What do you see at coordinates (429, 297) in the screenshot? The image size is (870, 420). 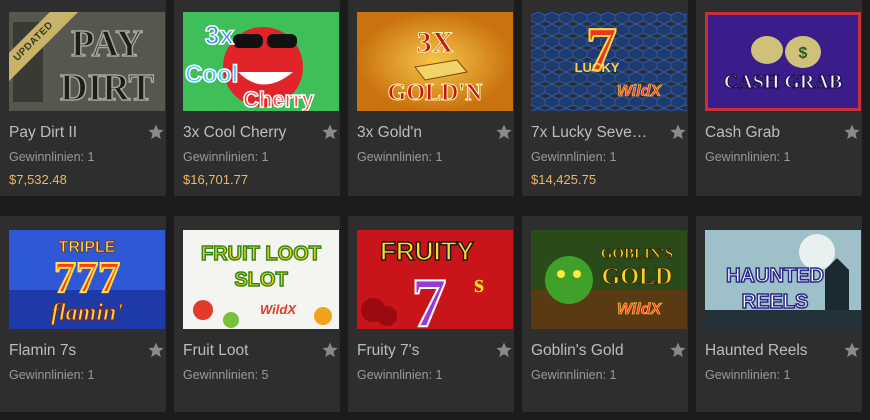 I see `svg-text: 7` at bounding box center [429, 297].